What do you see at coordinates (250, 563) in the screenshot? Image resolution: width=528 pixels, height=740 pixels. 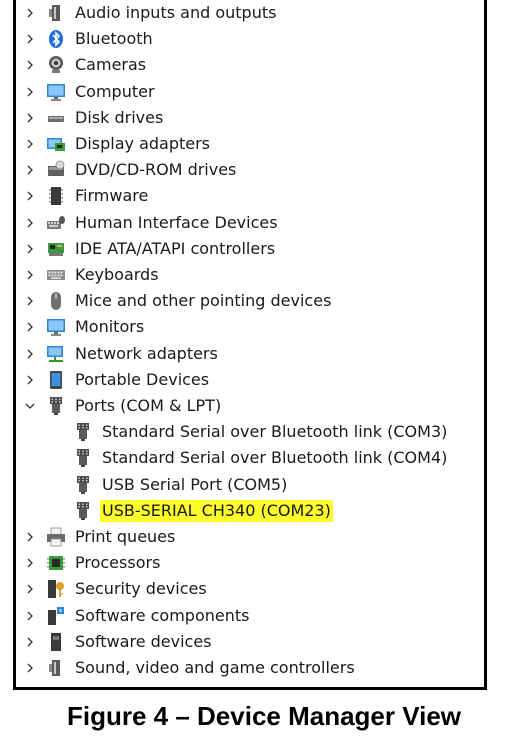 I see `tree-item-processors: Processors` at bounding box center [250, 563].